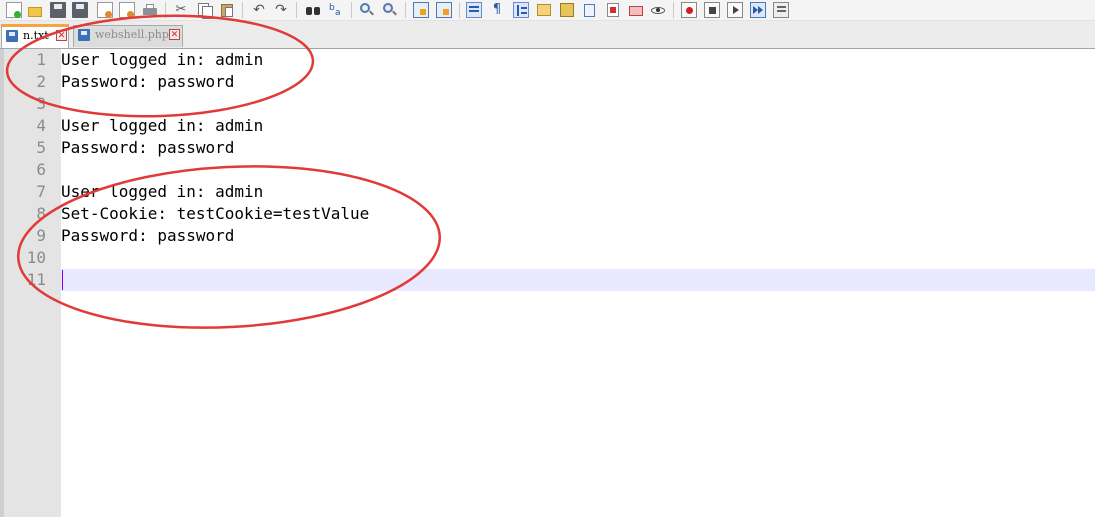 The width and height of the screenshot is (1095, 517). I want to click on function-list-icon, so click(567, 10).